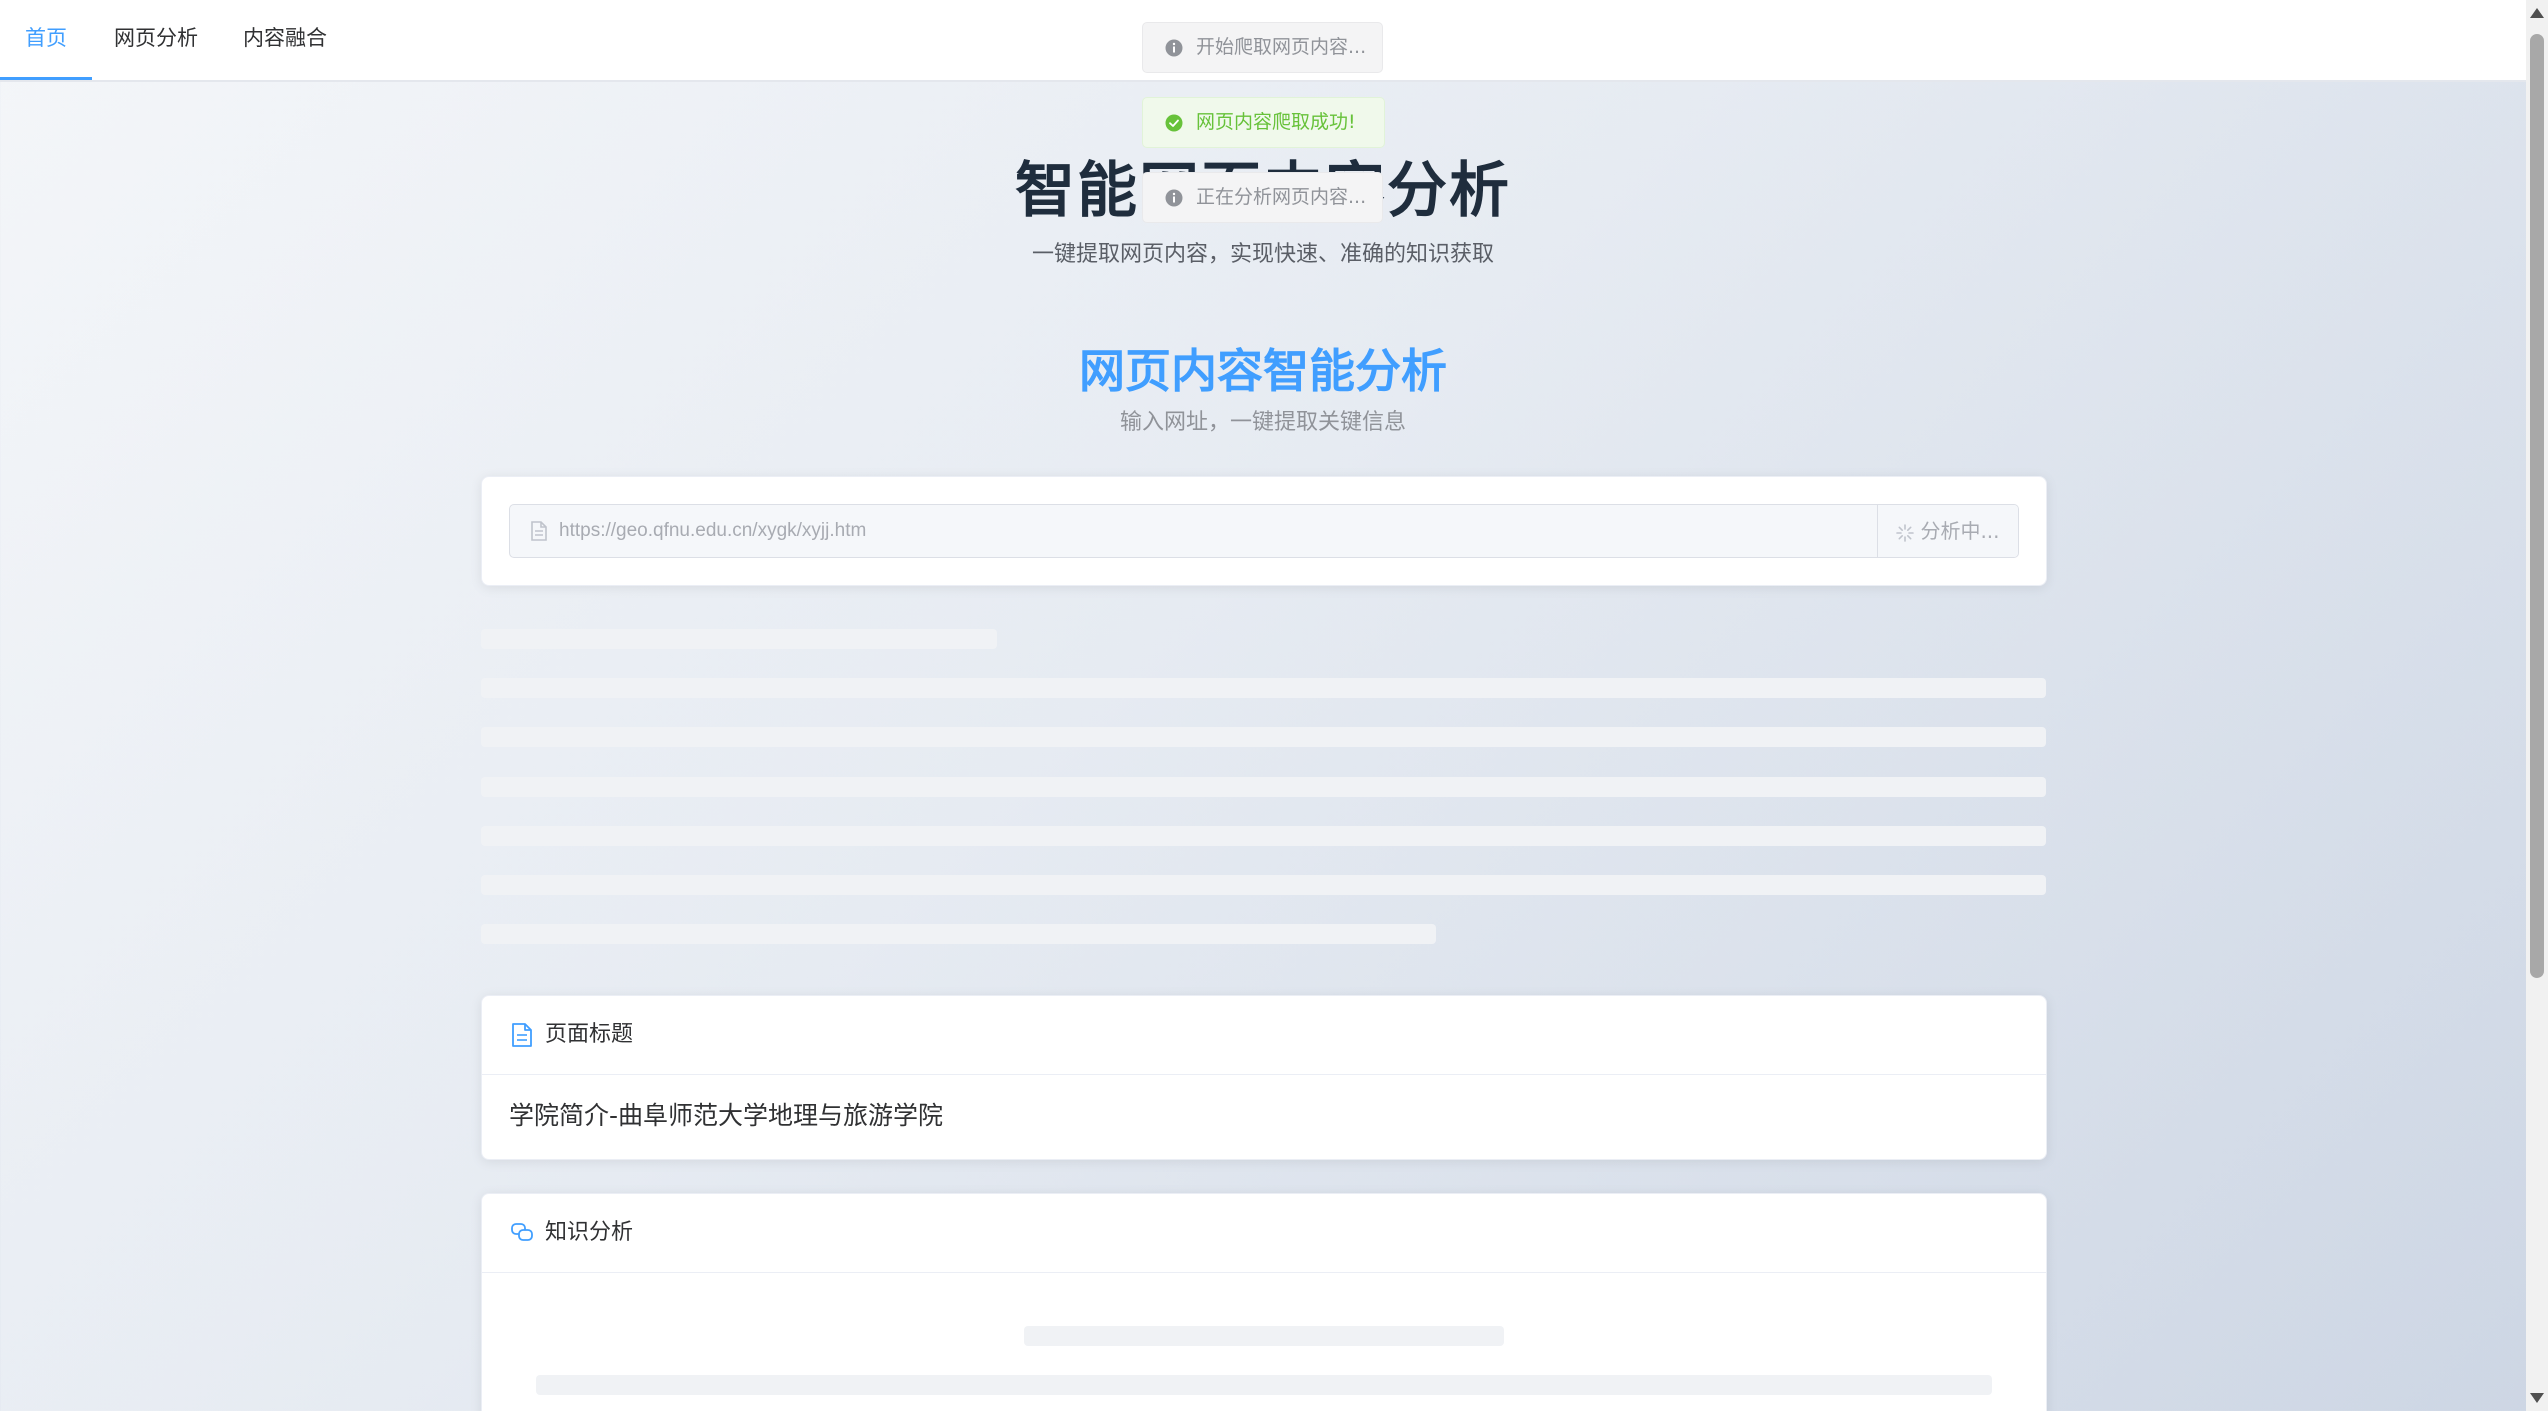 The width and height of the screenshot is (2548, 1411). I want to click on tab-content-fusion-label: 内容融合, so click(285, 38).